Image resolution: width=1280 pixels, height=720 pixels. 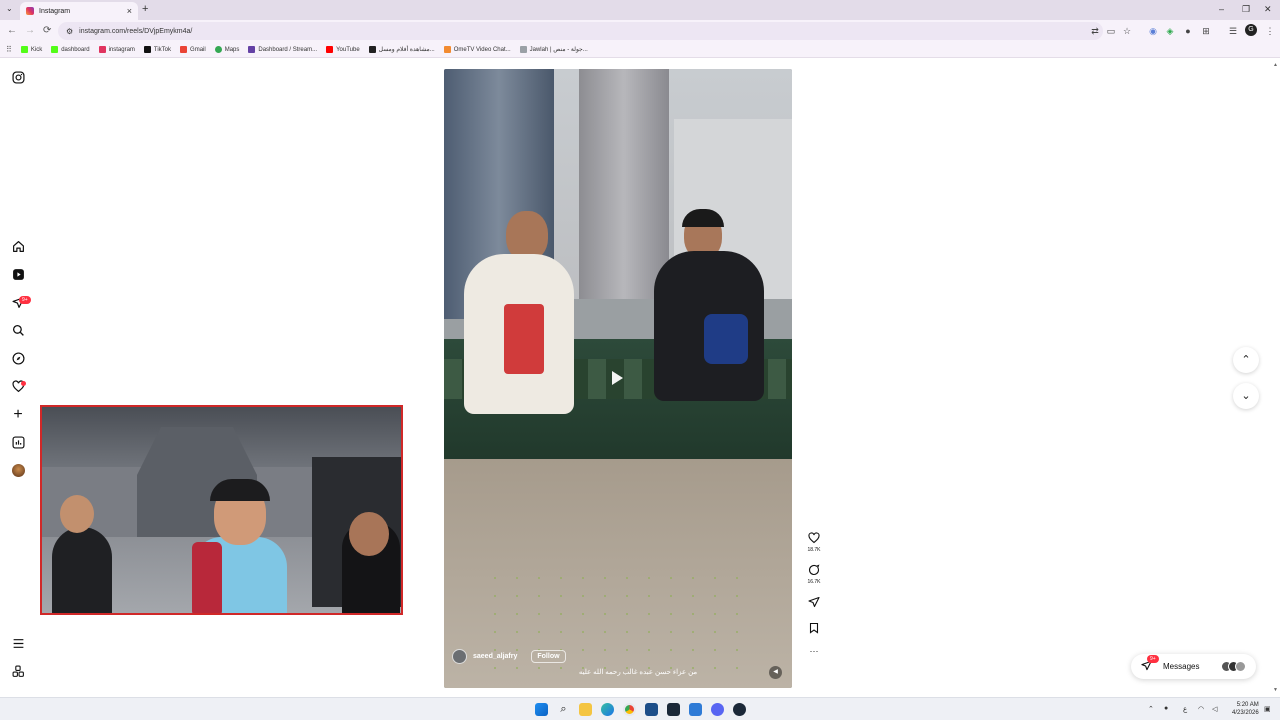 What do you see at coordinates (1214, 709) in the screenshot?
I see `volume-icon: ◁` at bounding box center [1214, 709].